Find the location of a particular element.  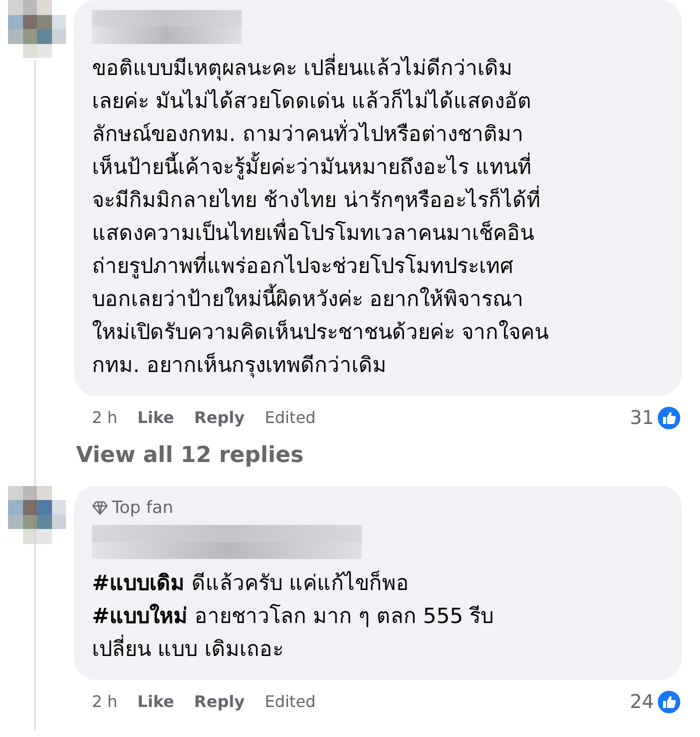

comment-text: จะมีกิมมิกลายไทย ช้างไทย น่ารักๆหรืออะไรก็ได้ที่ is located at coordinates (378, 200).